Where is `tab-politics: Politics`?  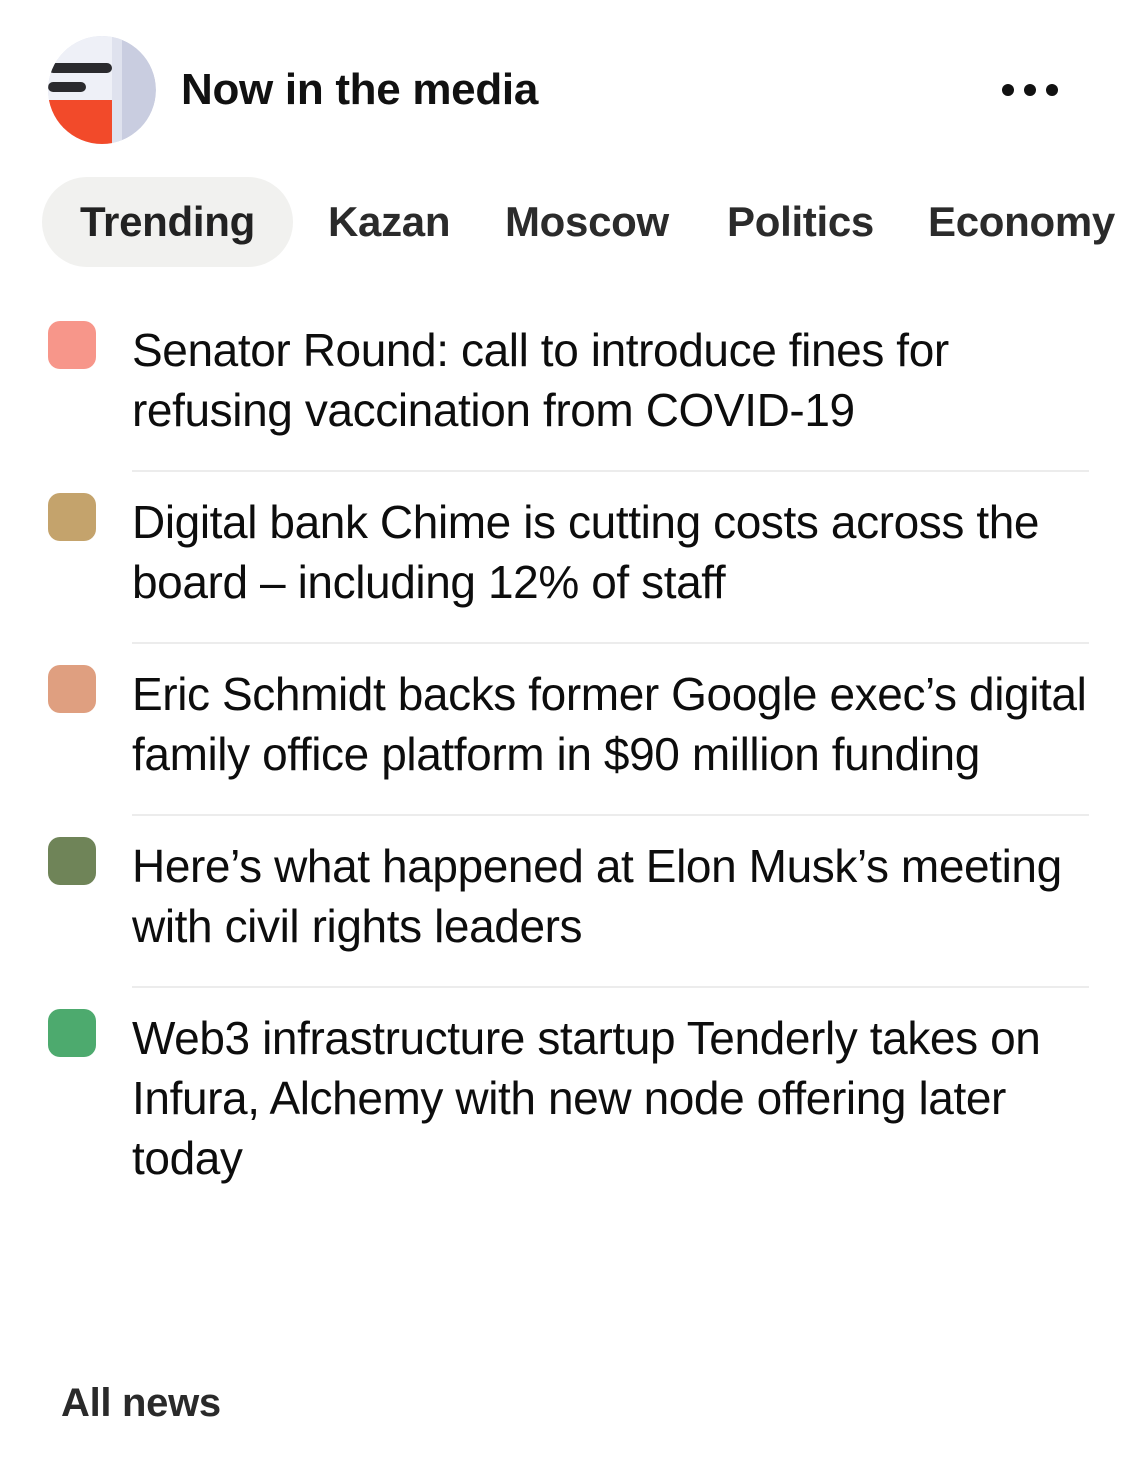
tab-politics: Politics is located at coordinates (800, 222).